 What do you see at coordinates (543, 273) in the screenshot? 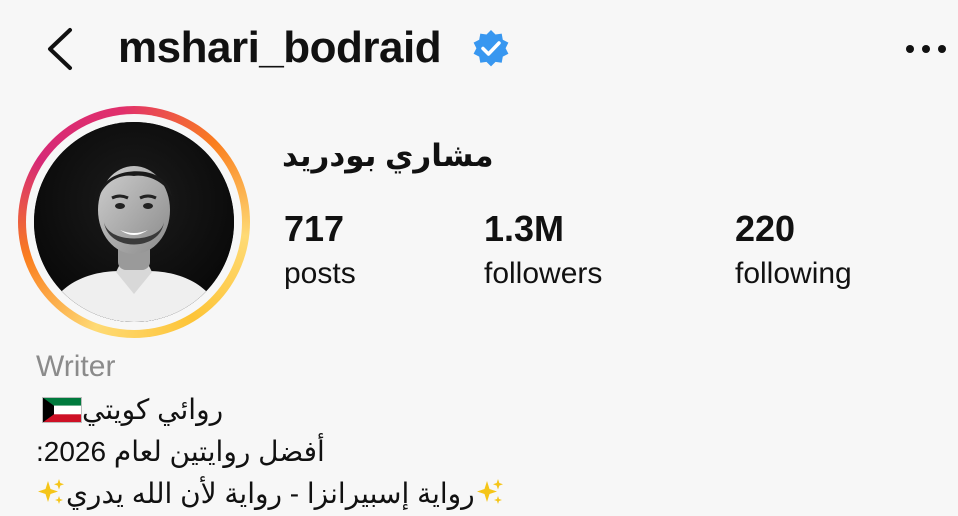
I see `followers-label: followers` at bounding box center [543, 273].